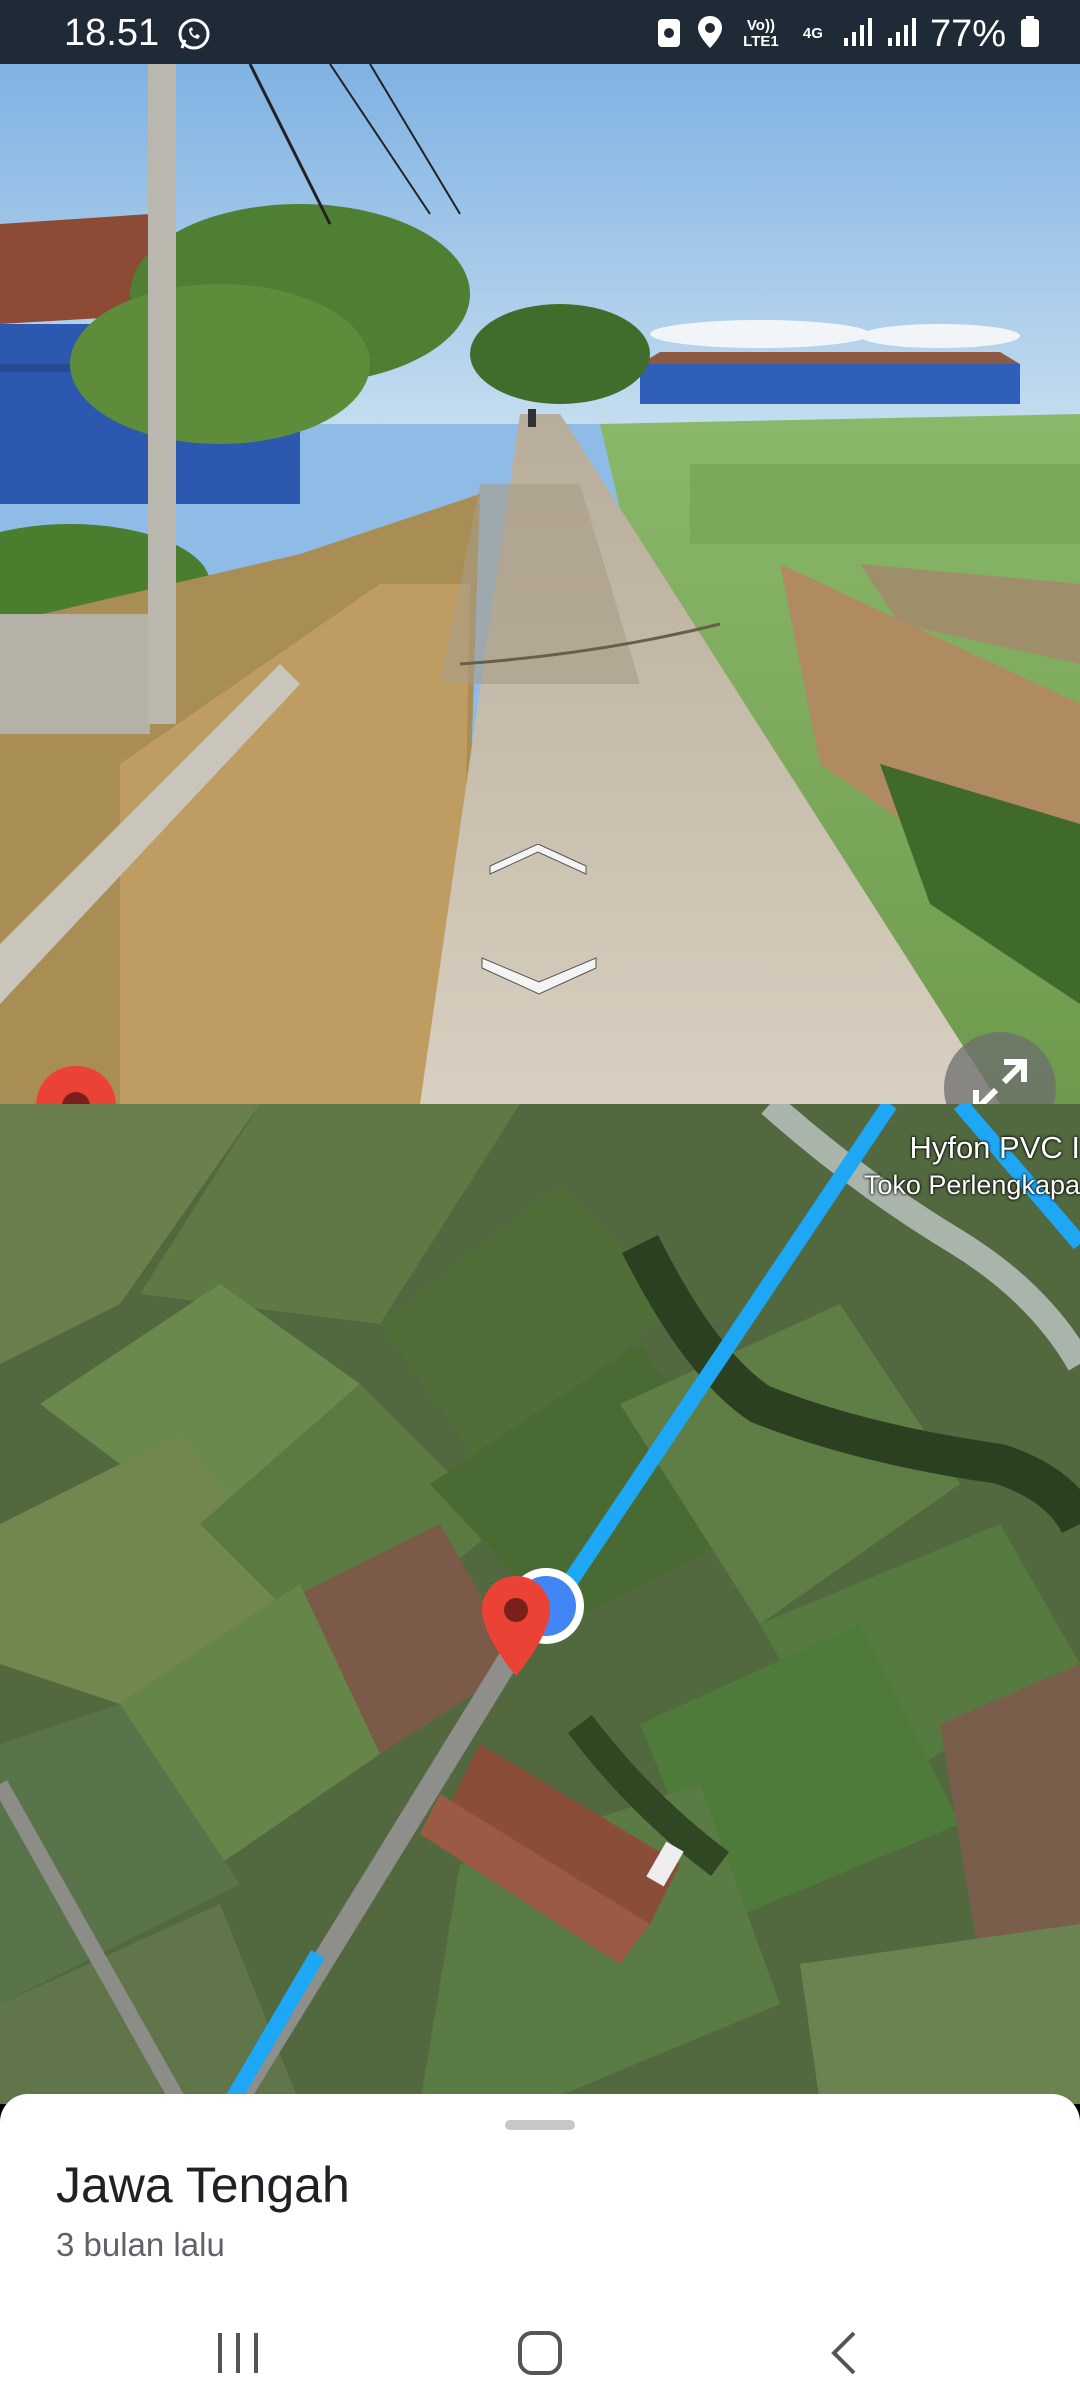  What do you see at coordinates (140, 2244) in the screenshot?
I see `capture-date: 3 bulan lalu` at bounding box center [140, 2244].